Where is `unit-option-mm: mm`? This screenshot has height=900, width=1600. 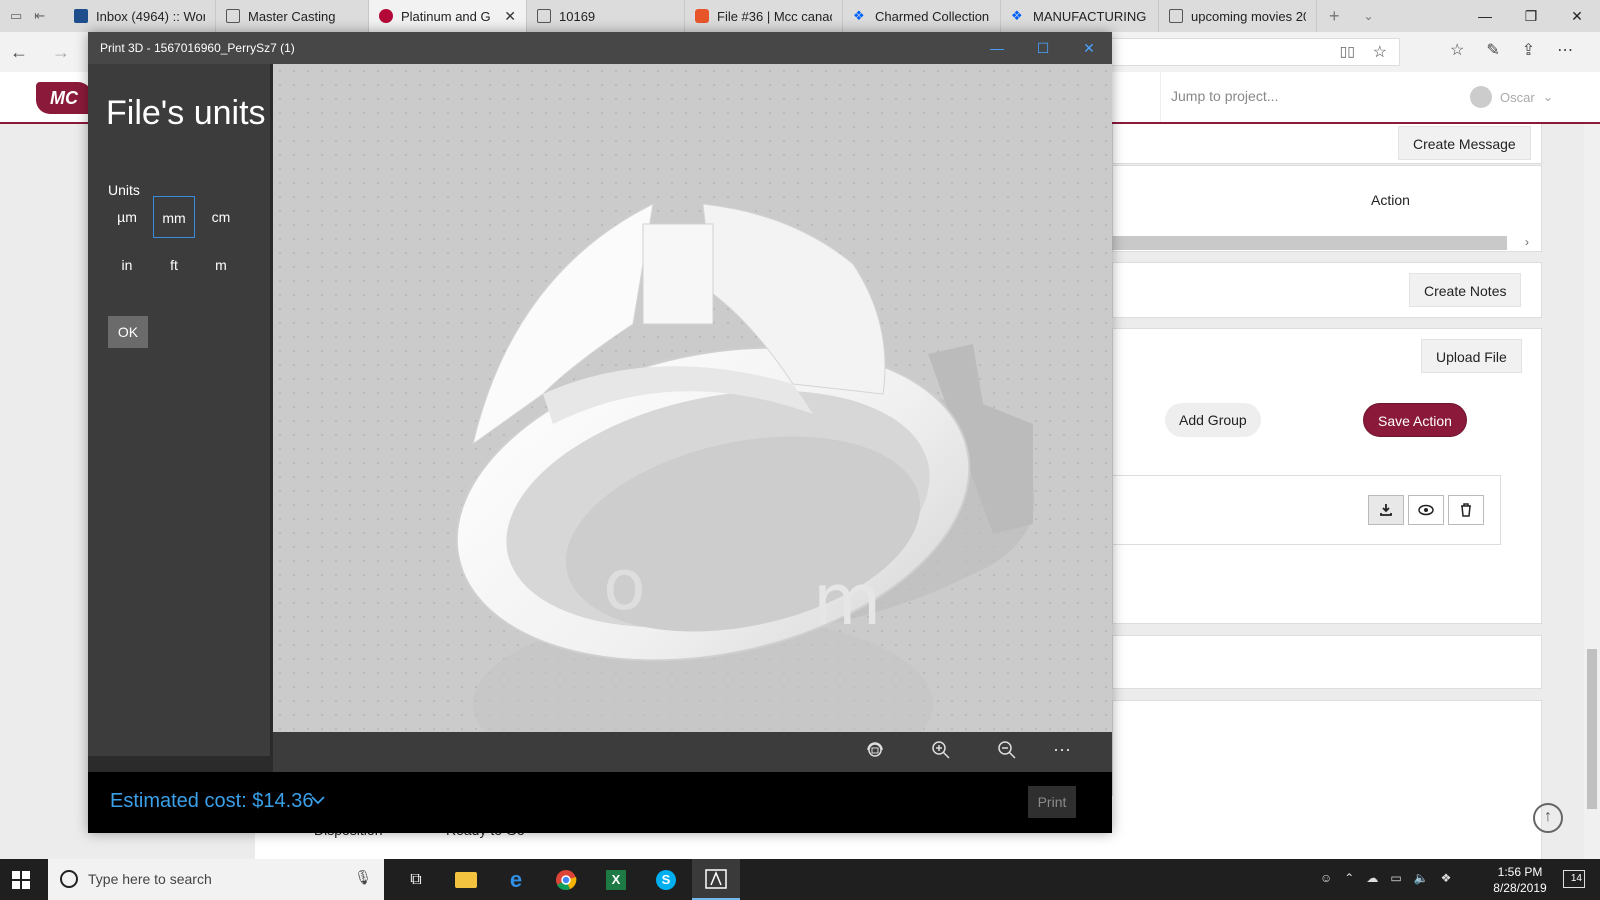 unit-option-mm: mm is located at coordinates (174, 217).